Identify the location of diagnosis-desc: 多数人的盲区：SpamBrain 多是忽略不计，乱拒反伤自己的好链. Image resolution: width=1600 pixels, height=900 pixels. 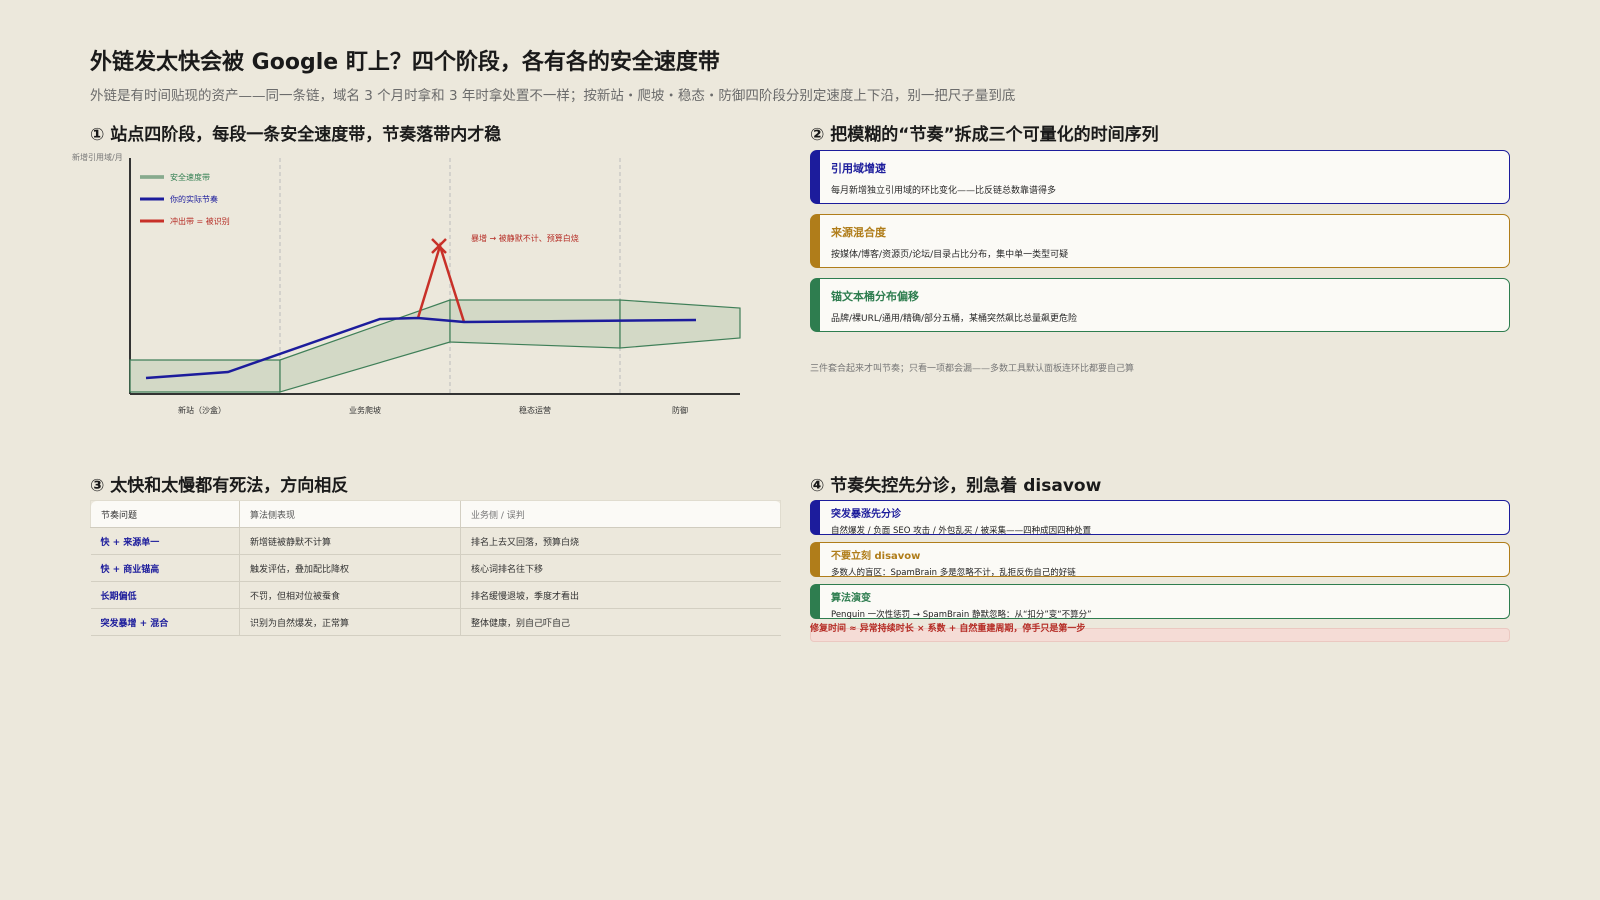
(953, 573).